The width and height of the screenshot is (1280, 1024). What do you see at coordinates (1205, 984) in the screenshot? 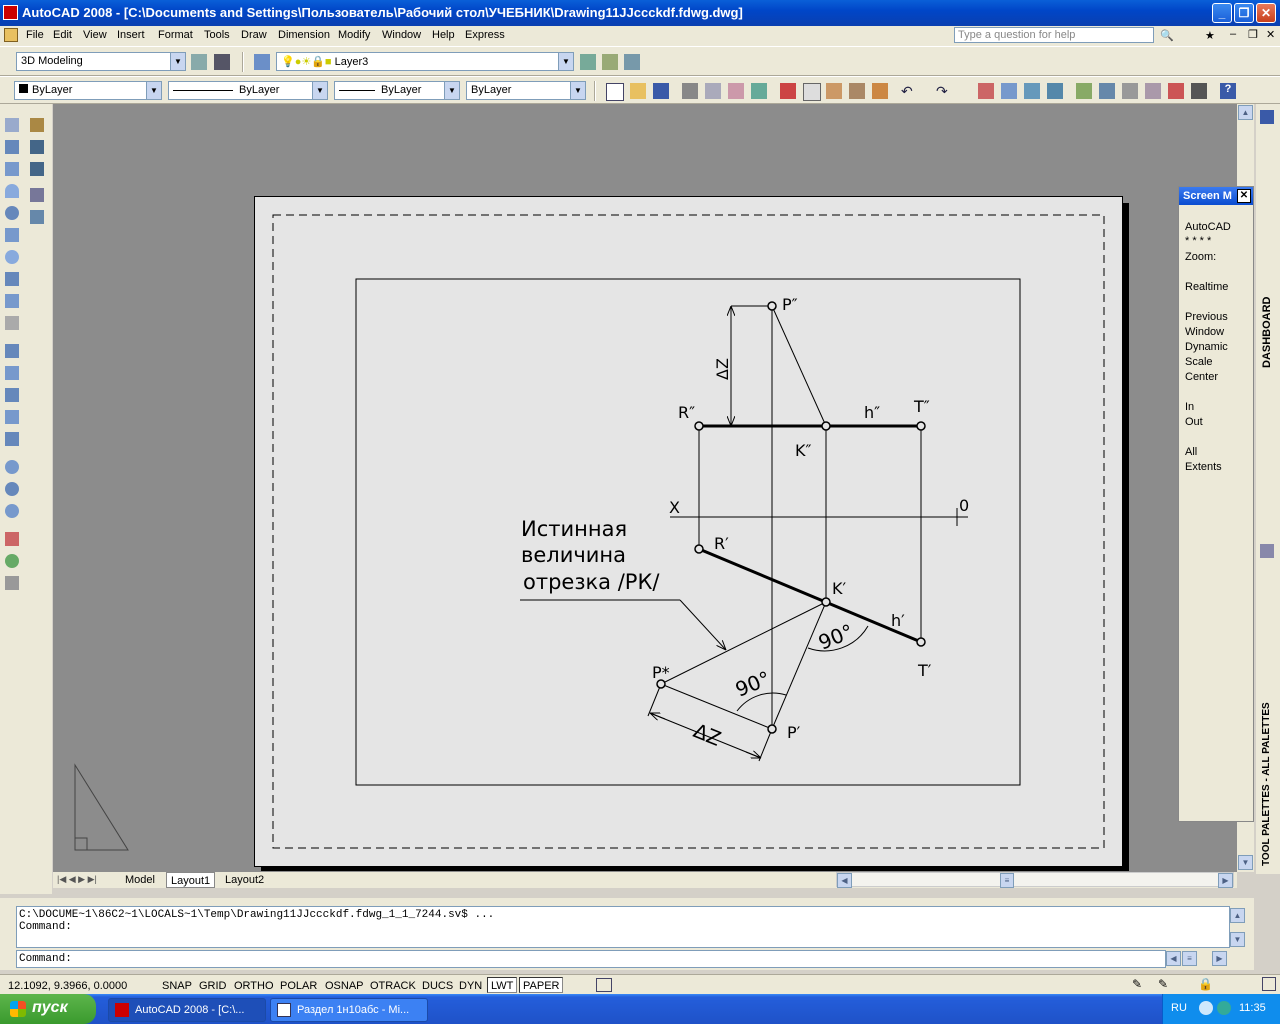
I see `lock-icon: 🔒` at bounding box center [1205, 984].